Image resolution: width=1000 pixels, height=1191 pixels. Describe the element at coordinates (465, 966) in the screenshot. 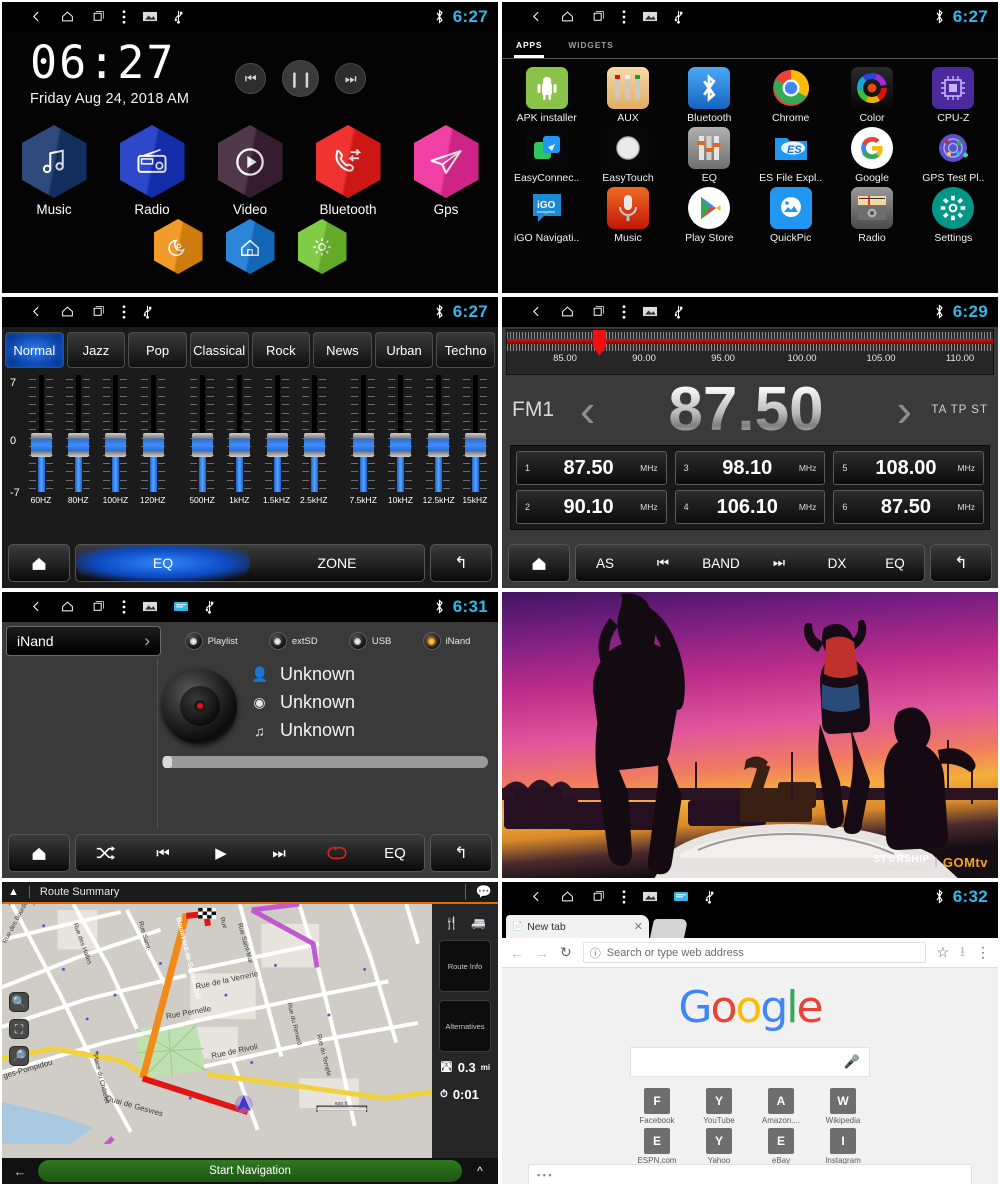

I see `route-info-button: Route Info` at that location.